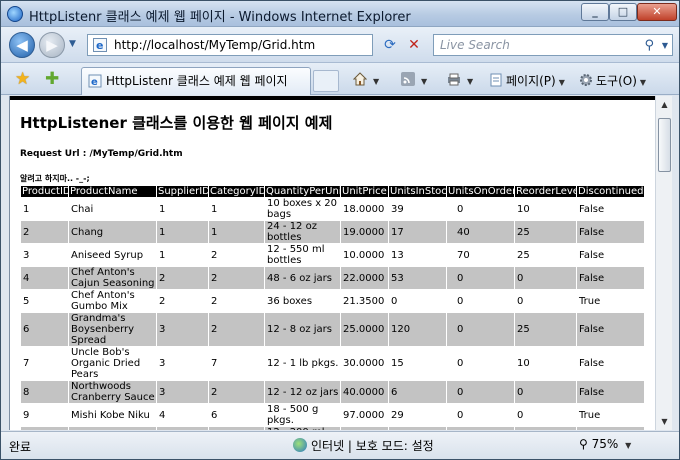  I want to click on tab-title: HttpListenr 클래스 예제 웹 페이지, so click(197, 81).